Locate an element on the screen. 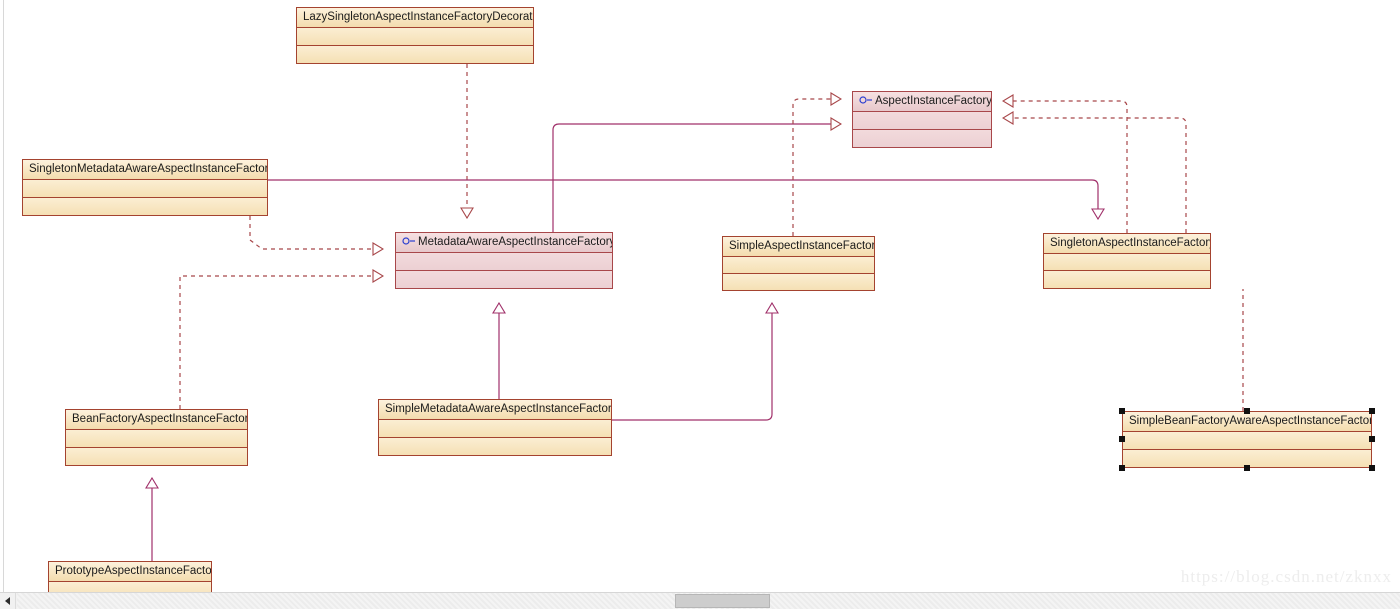  relation-singletonmeta-to-metadata is located at coordinates (316, 232).